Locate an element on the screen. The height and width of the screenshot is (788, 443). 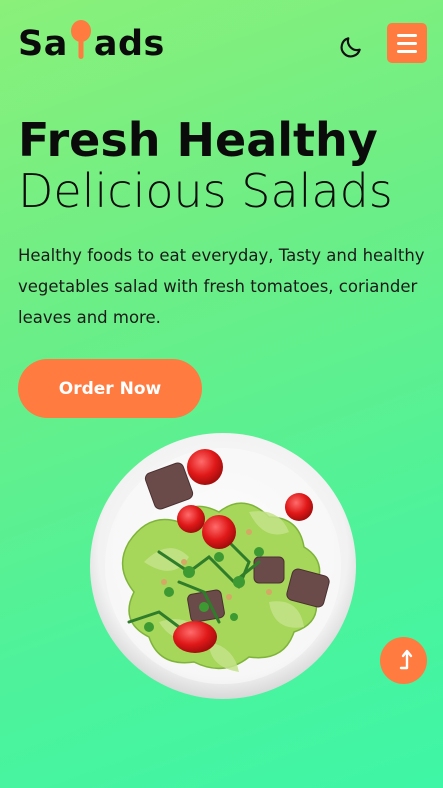
menu-button is located at coordinates (407, 43).